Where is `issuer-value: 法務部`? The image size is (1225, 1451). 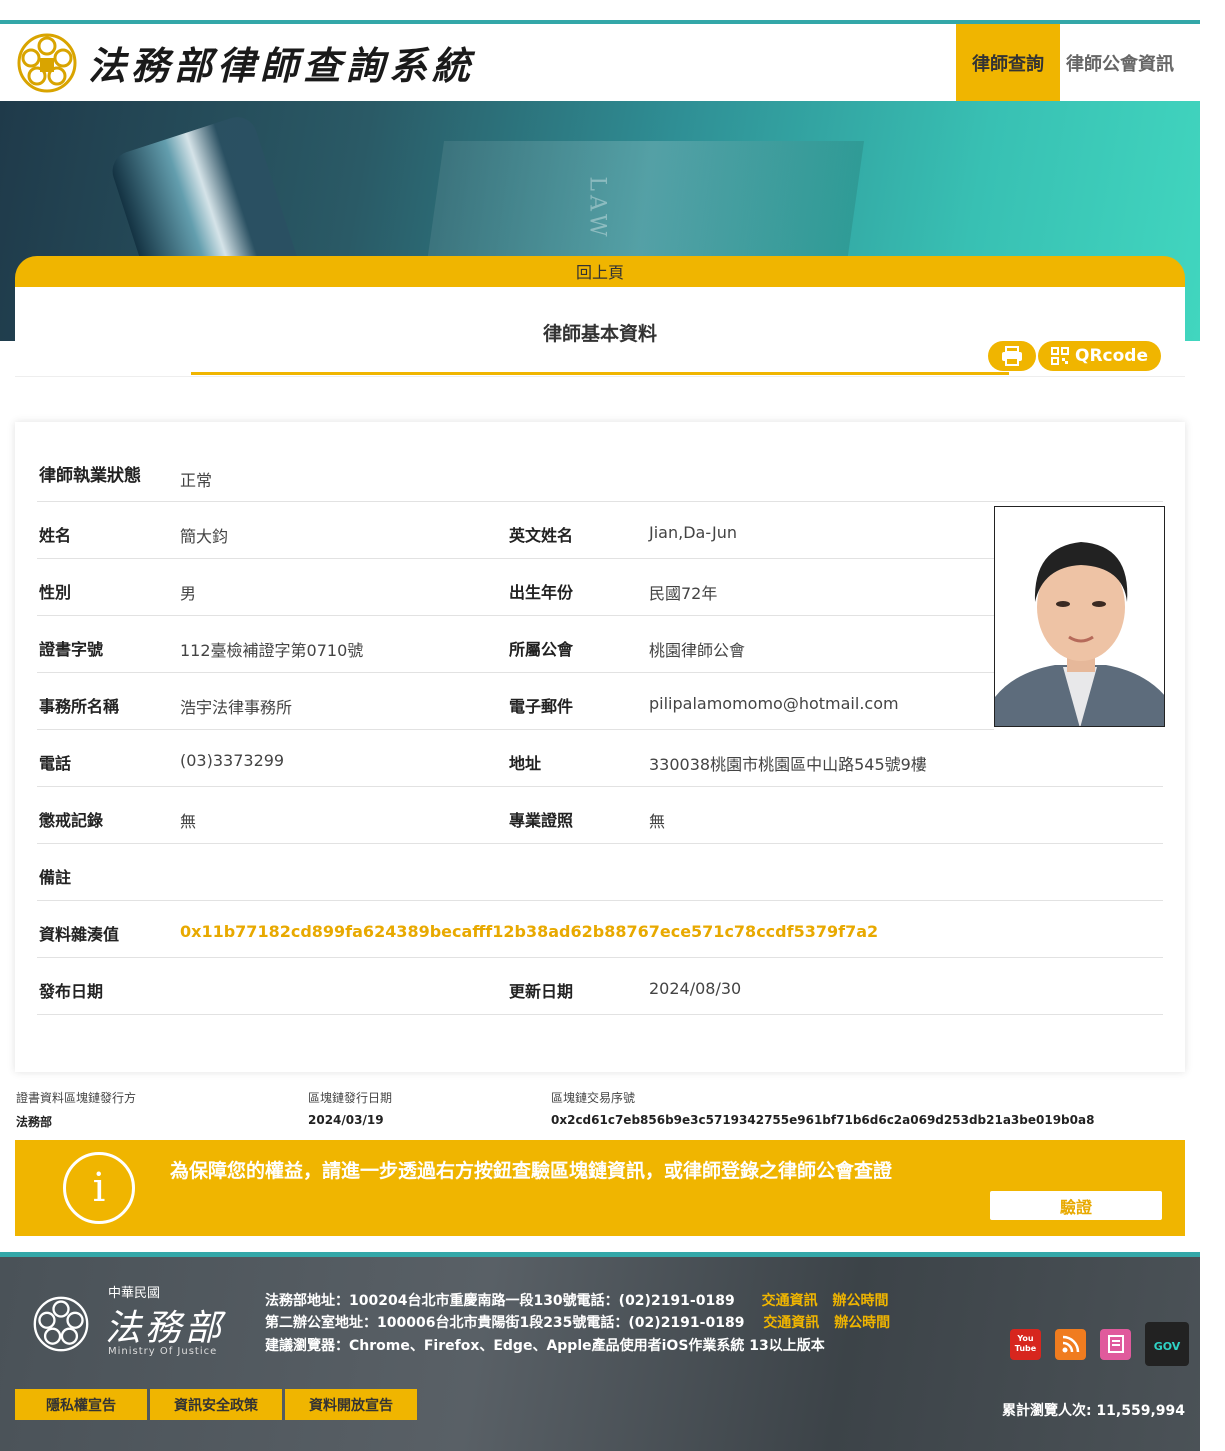 issuer-value: 法務部 is located at coordinates (34, 1122).